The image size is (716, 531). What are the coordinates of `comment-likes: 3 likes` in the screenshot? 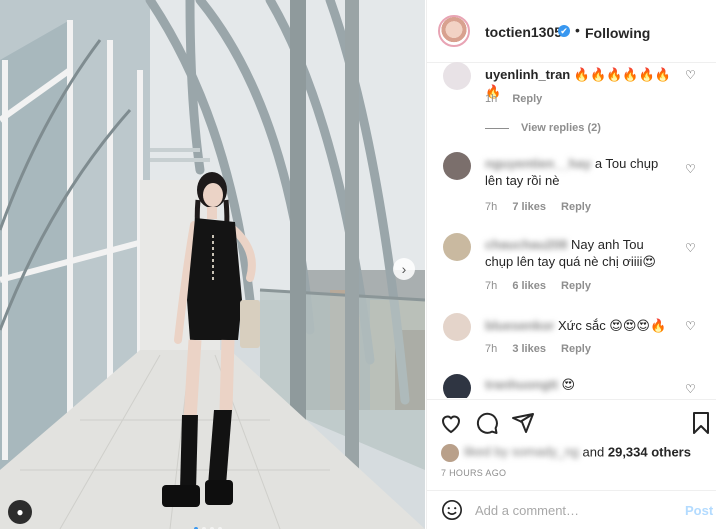 It's located at (529, 349).